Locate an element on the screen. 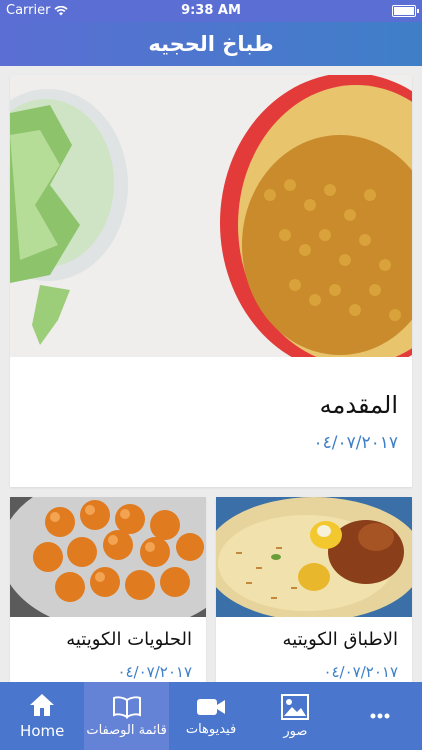  tab-home: Home is located at coordinates (42, 716).